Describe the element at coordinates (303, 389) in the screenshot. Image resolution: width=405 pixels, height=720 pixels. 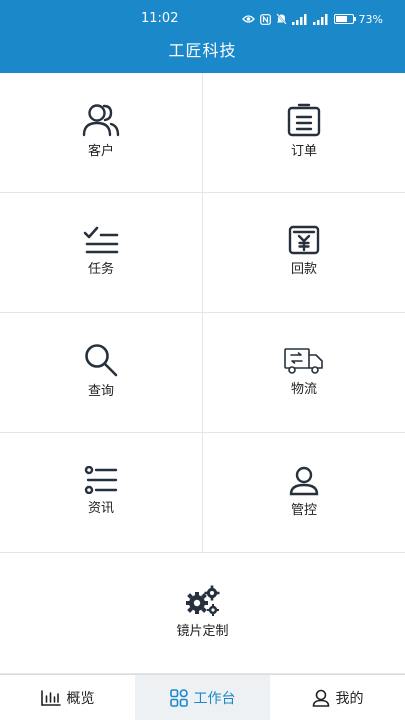
I see `menu-label-logistics: 物流` at that location.